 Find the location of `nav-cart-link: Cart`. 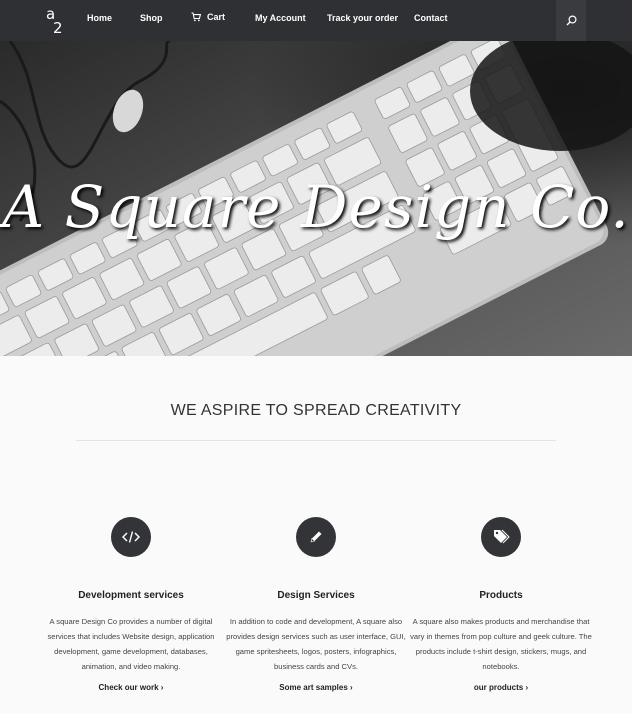

nav-cart-link: Cart is located at coordinates (208, 17).